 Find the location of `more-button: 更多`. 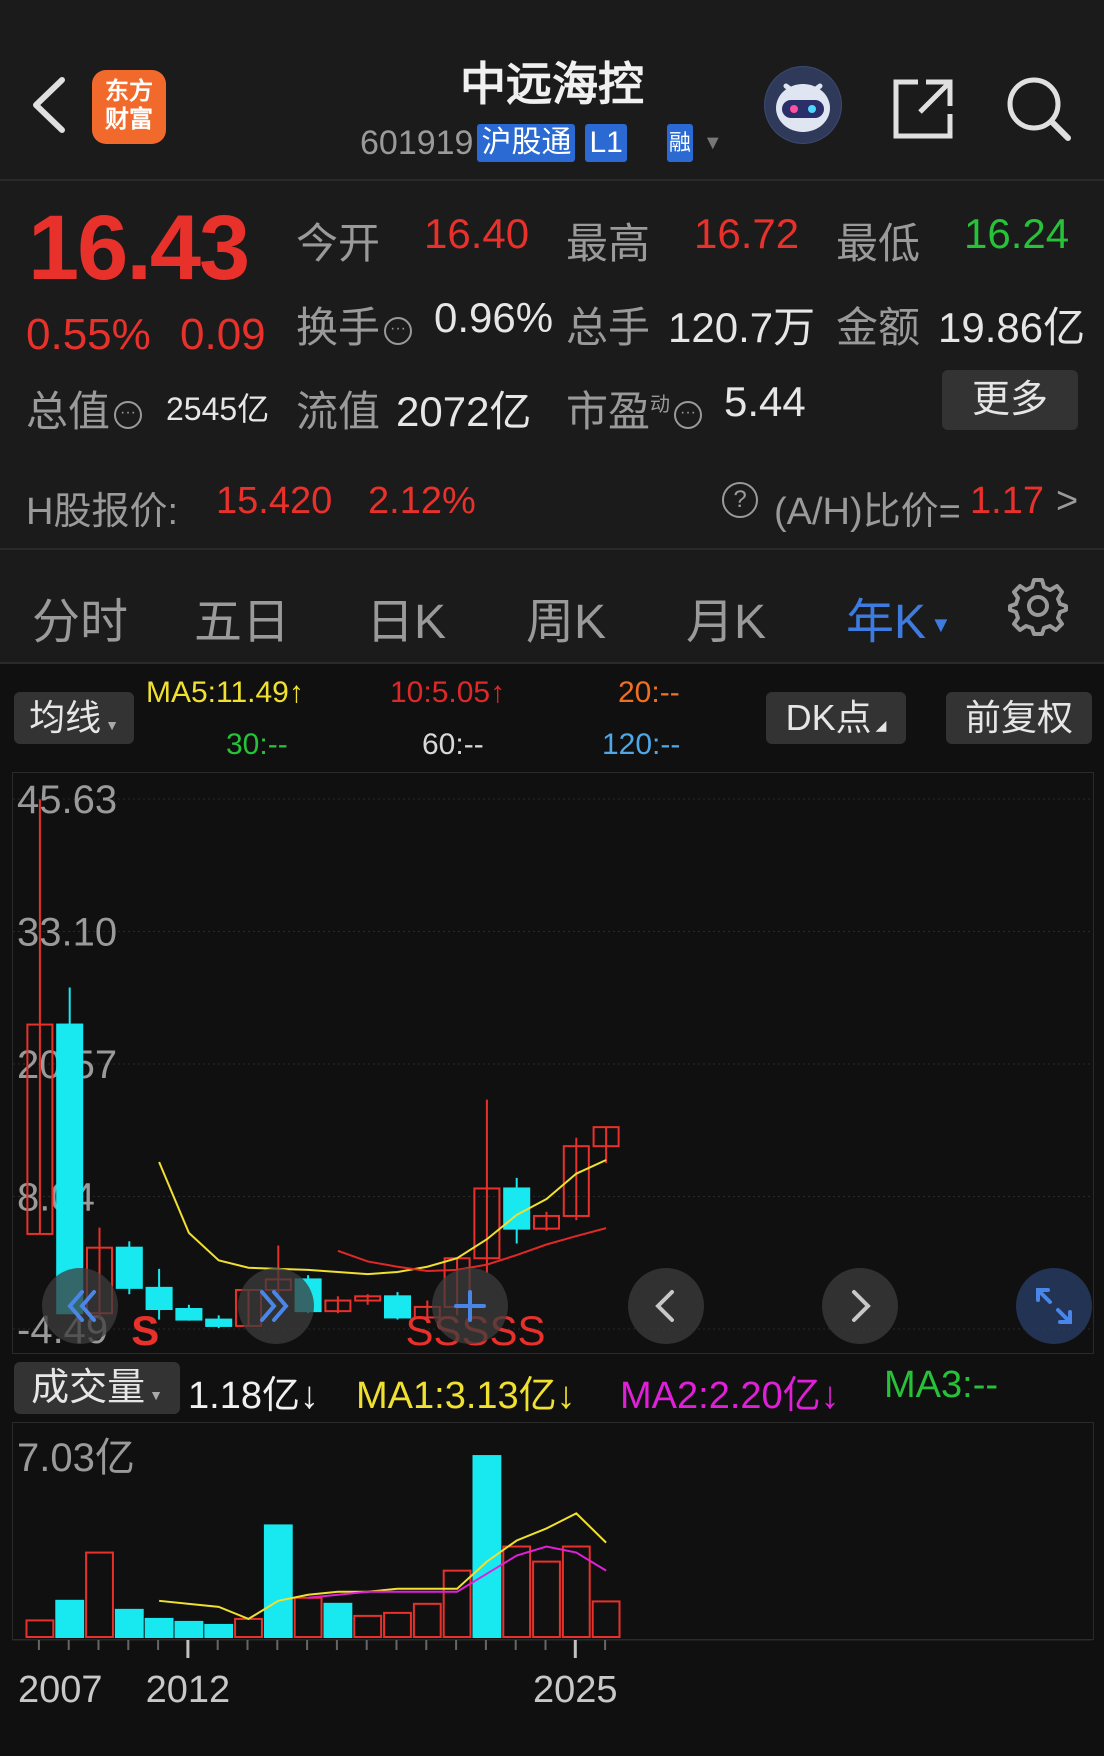

more-button: 更多 is located at coordinates (1010, 400).